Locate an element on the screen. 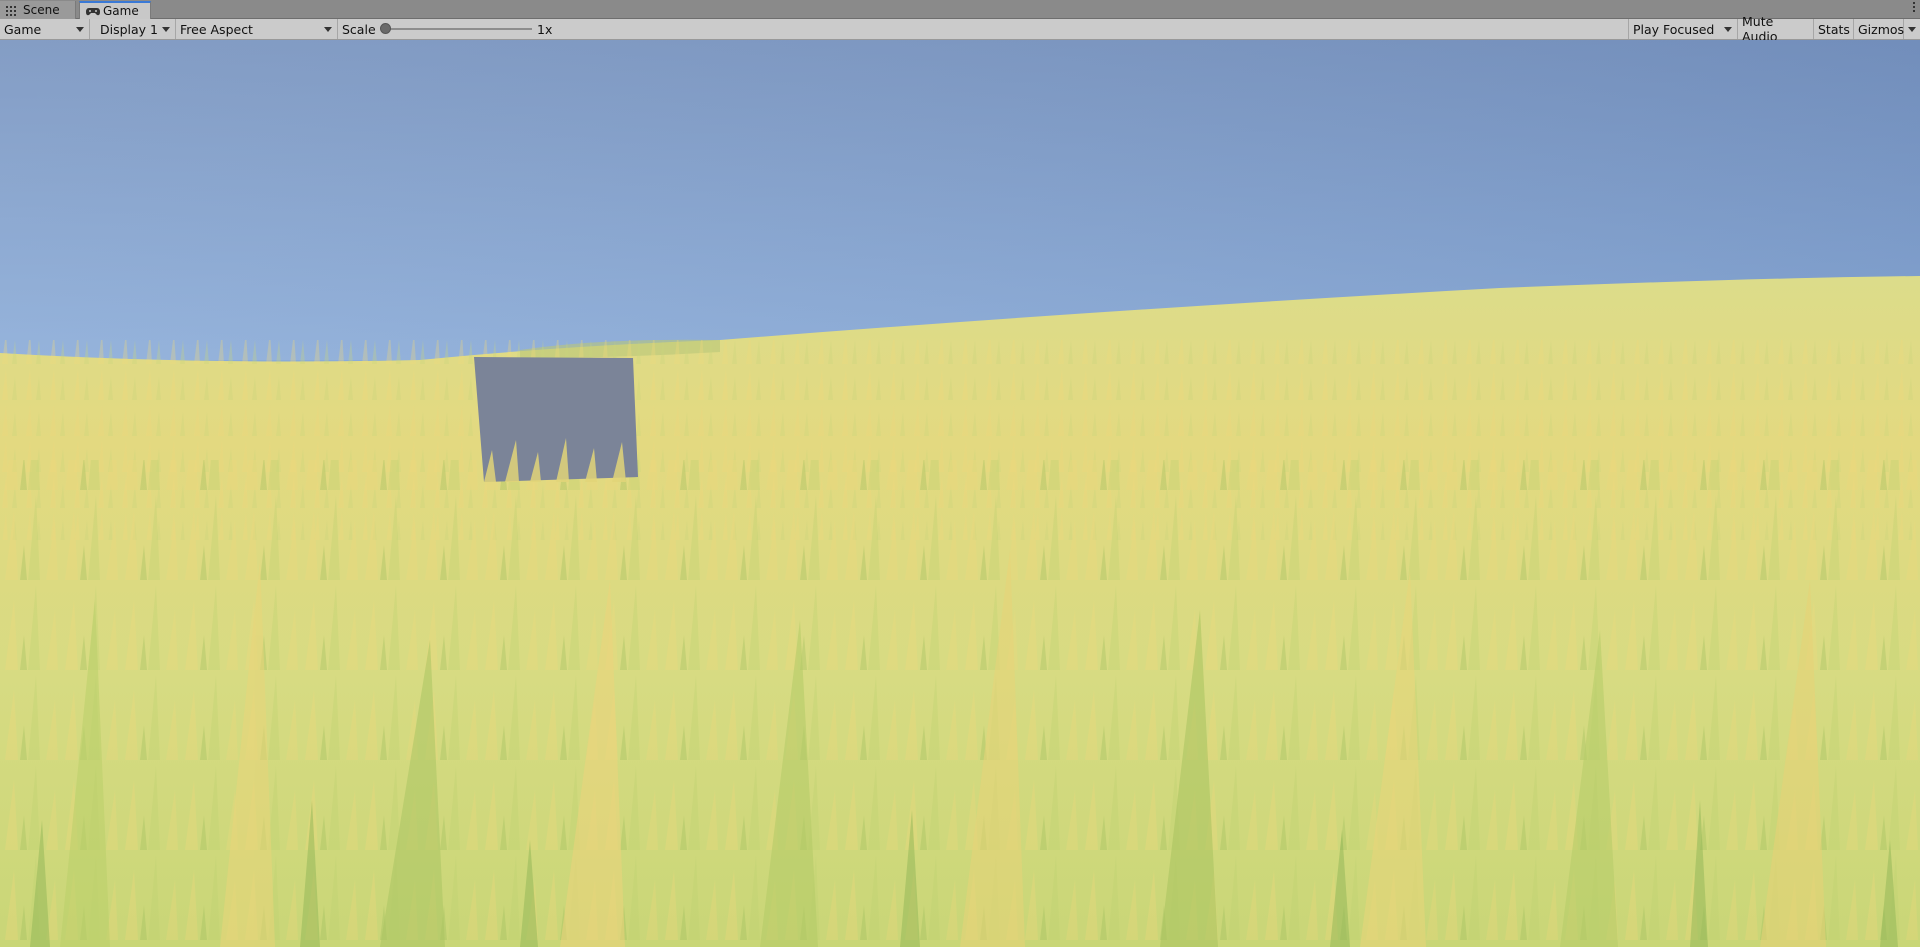  scale-slider-track is located at coordinates (459, 29).